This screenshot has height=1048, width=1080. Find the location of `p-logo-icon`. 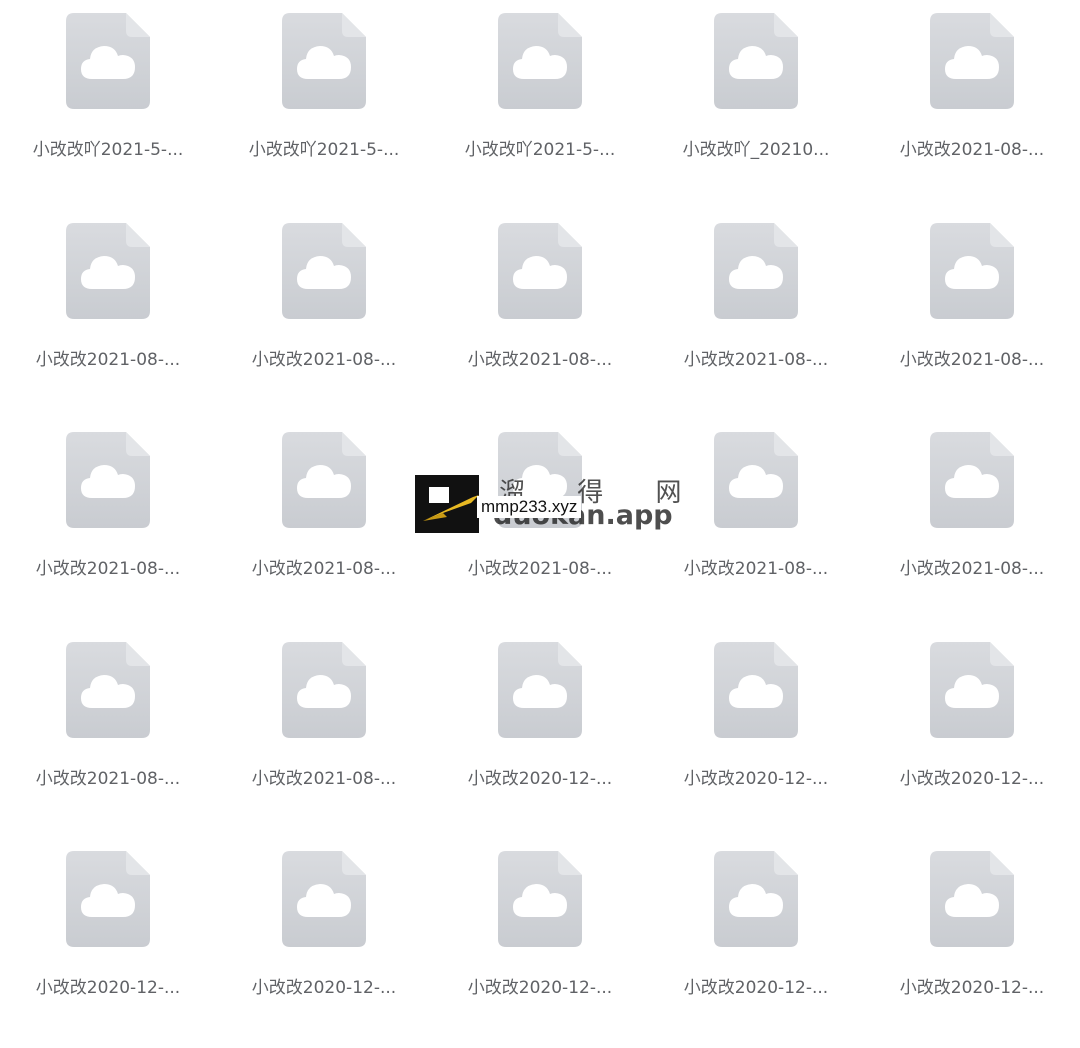

p-logo-icon is located at coordinates (447, 504).